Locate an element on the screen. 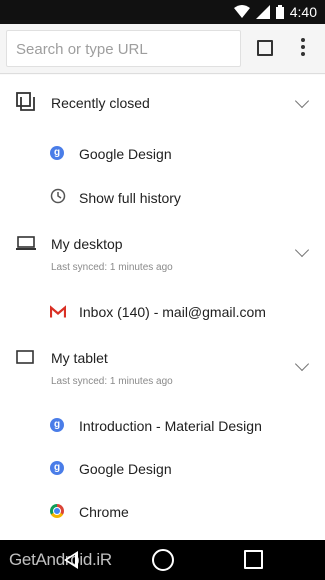 The width and height of the screenshot is (325, 580). status-icons: 4:40 is located at coordinates (275, 12).